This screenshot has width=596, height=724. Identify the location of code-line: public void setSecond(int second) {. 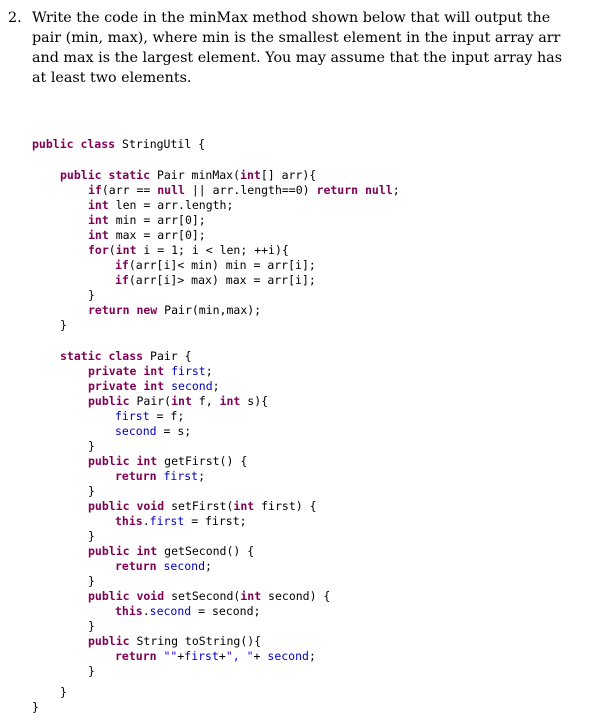
(209, 596).